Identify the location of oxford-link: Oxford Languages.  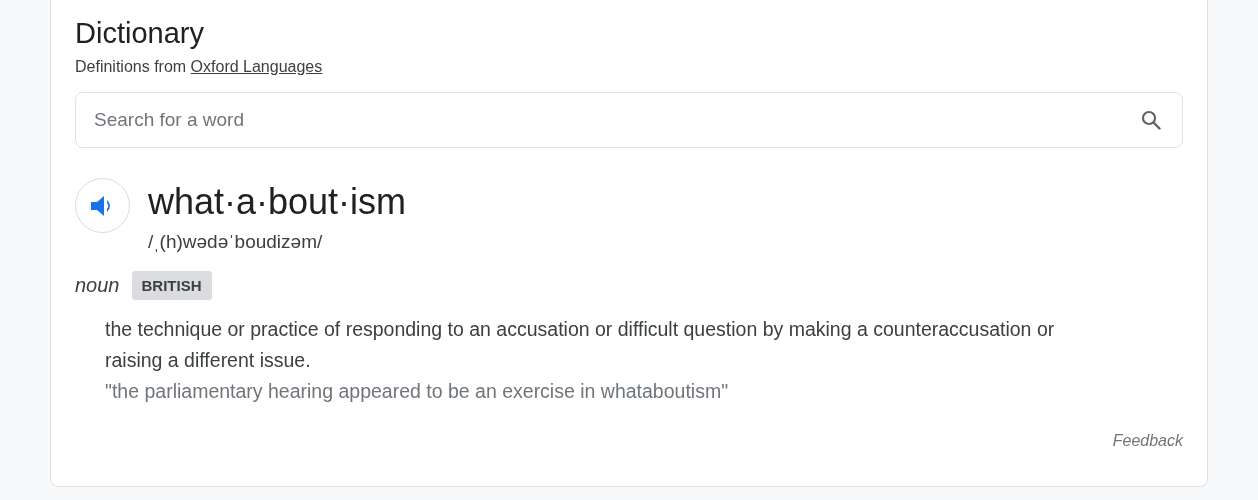
(256, 66).